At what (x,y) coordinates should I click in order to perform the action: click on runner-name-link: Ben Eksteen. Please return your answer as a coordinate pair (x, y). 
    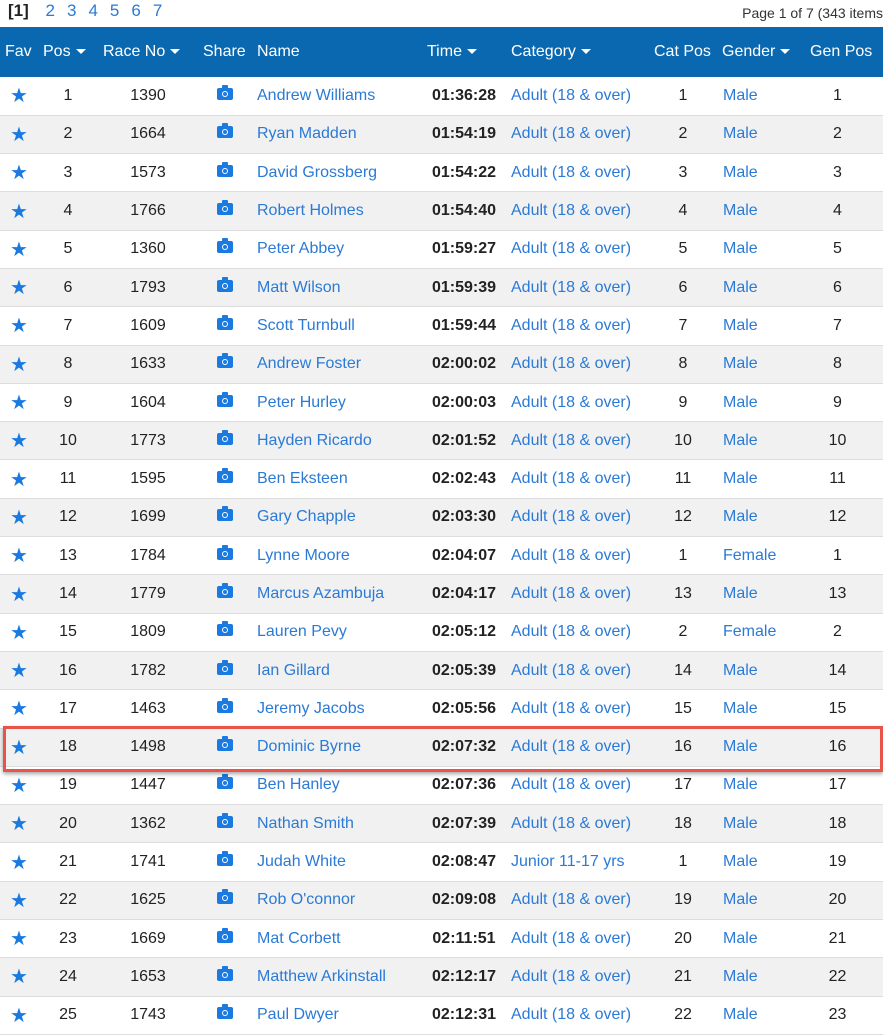
    Looking at the image, I should click on (302, 478).